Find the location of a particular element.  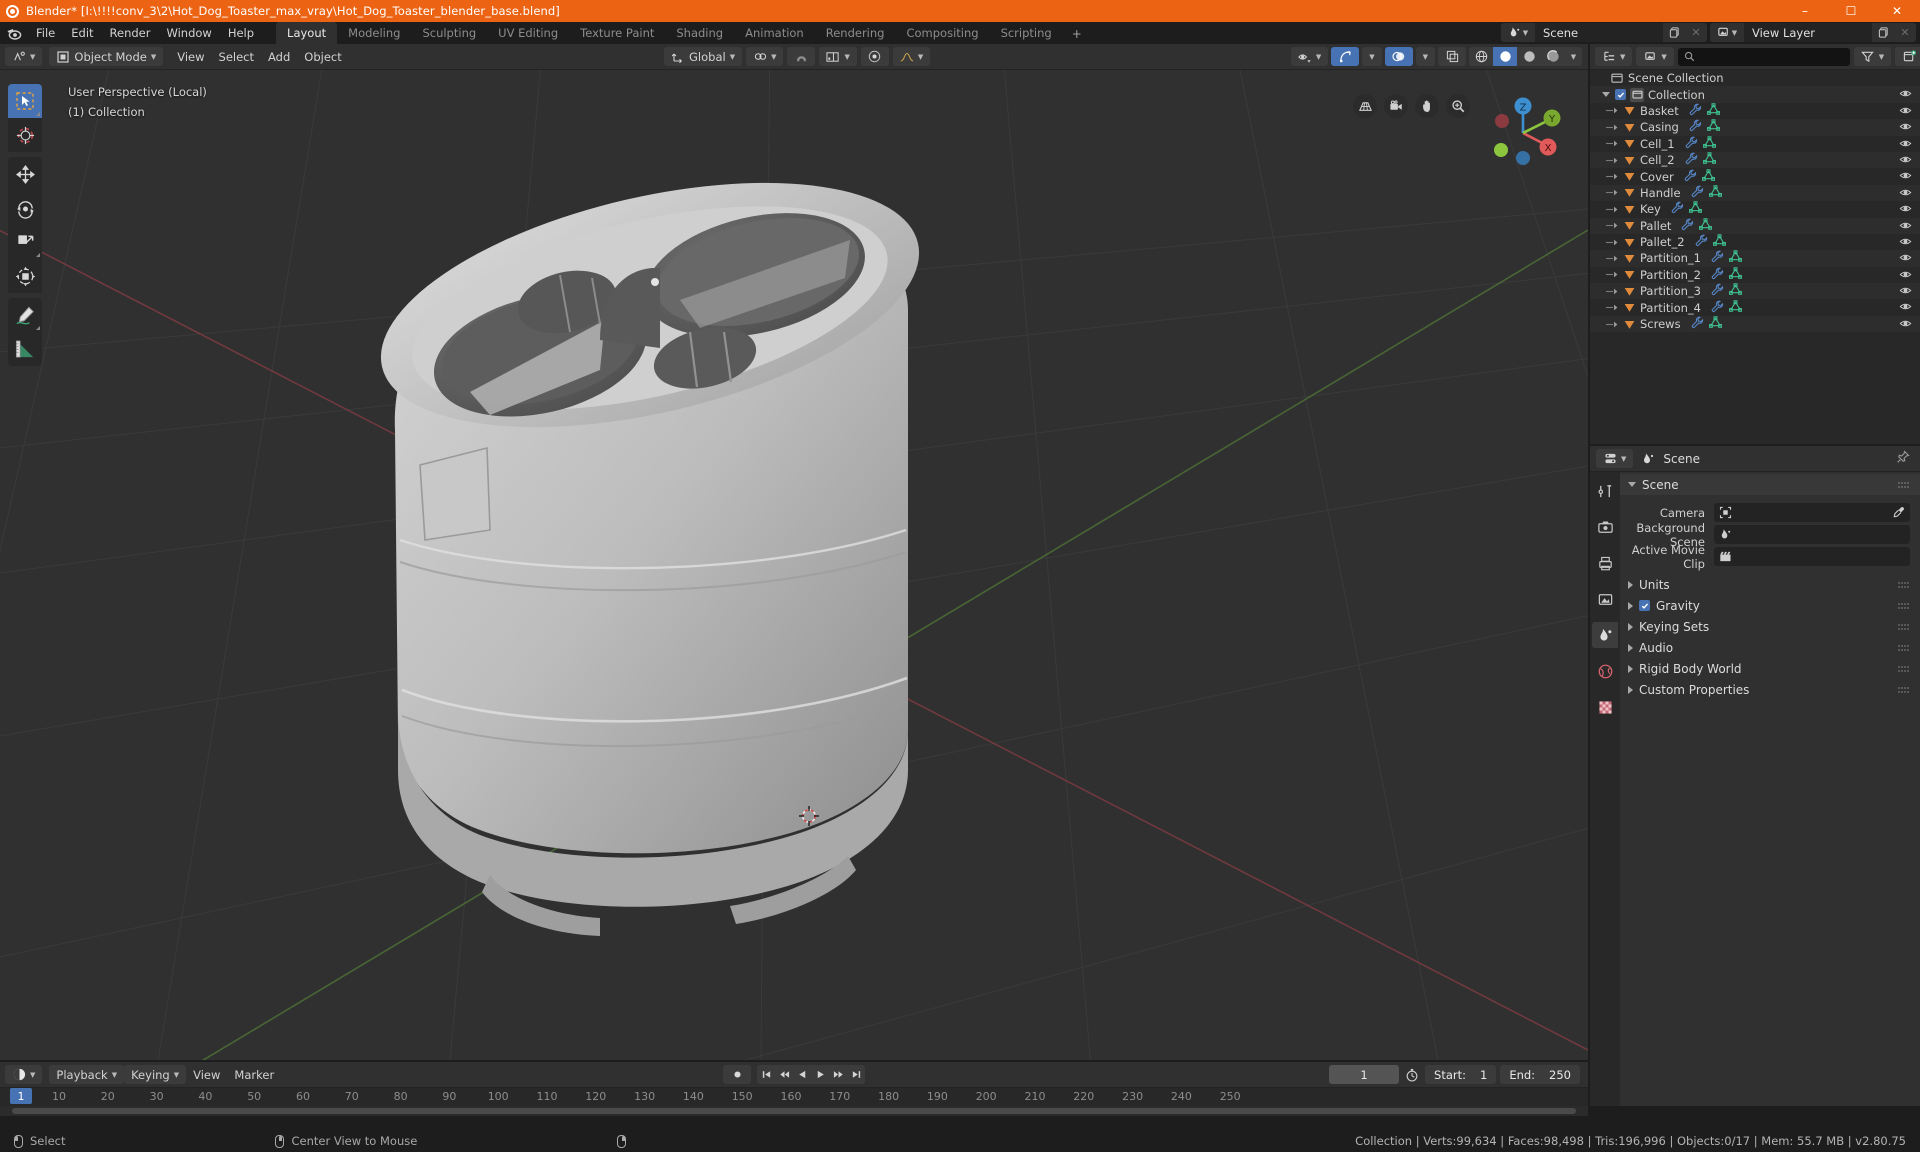

outliner-row-scene-collection: Scene Collection is located at coordinates (1755, 78).